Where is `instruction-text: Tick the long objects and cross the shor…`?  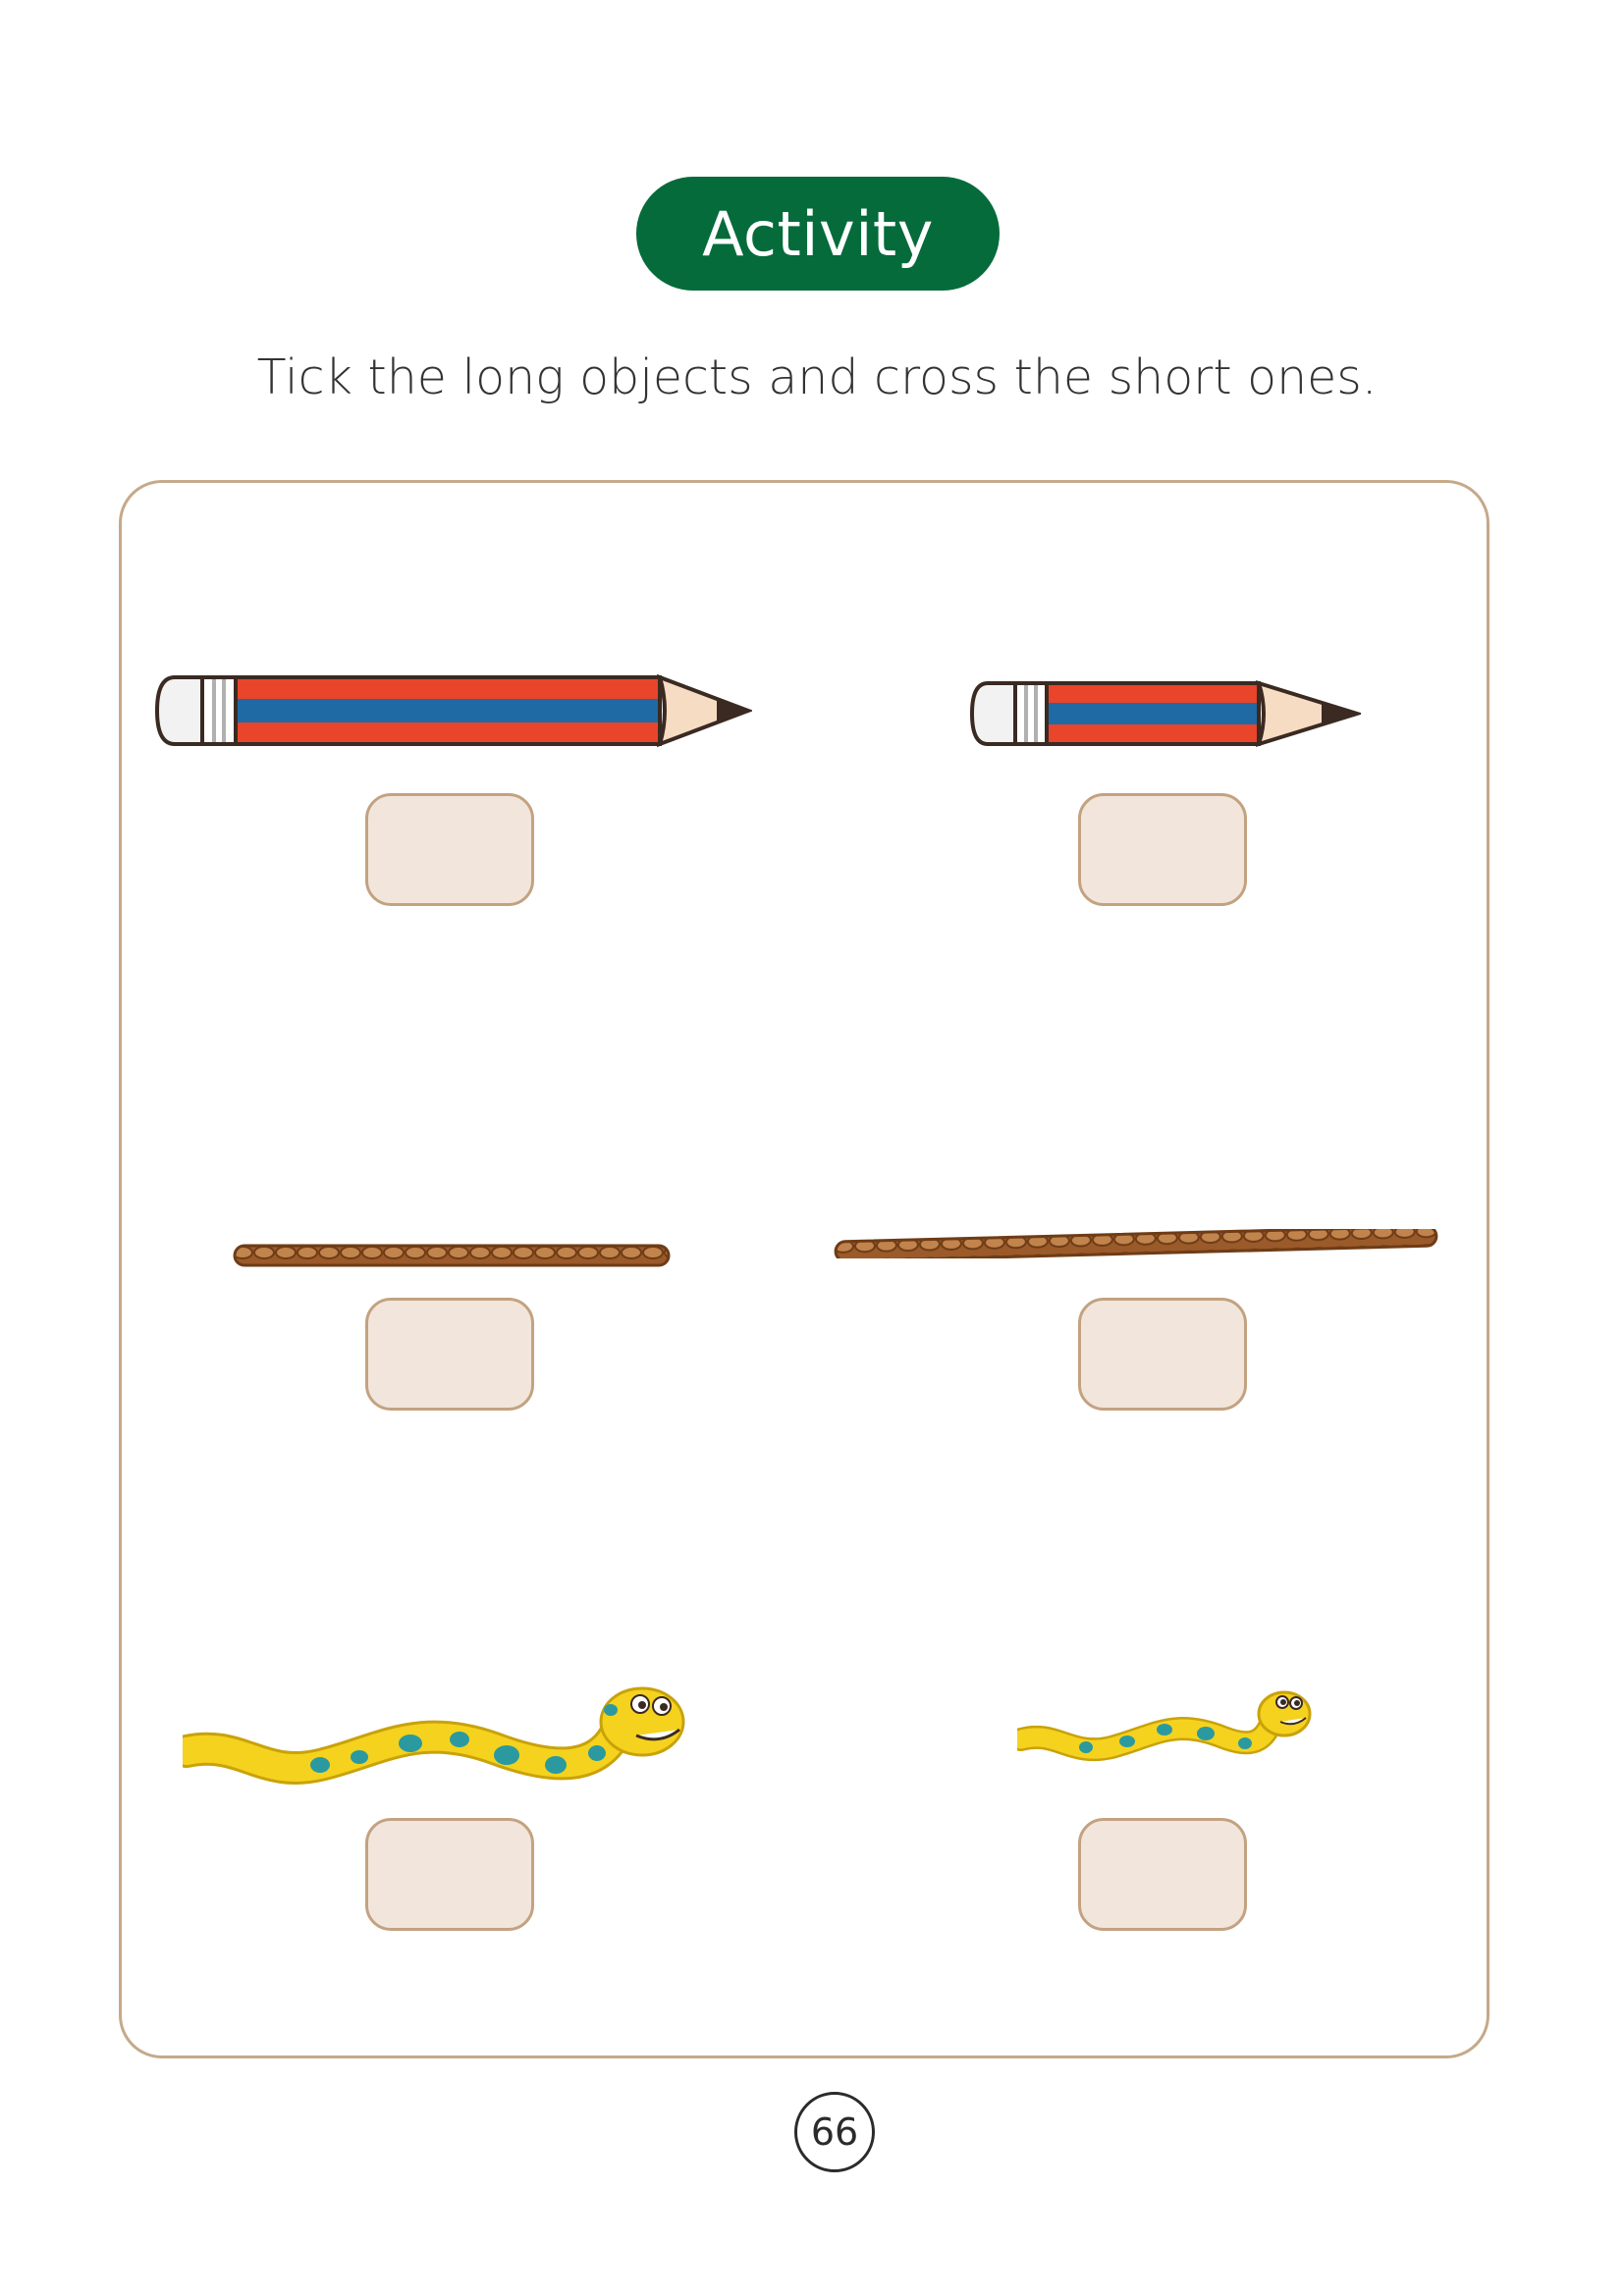
instruction-text: Tick the long objects and cross the shor… is located at coordinates (817, 377).